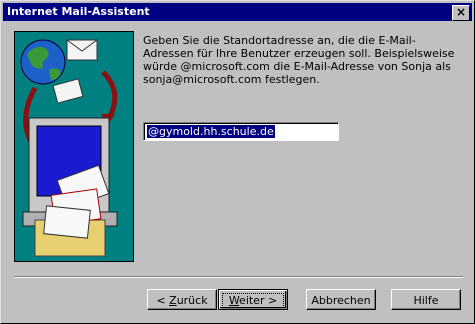  I want to click on cancel-button: Abbrechen, so click(341, 299).